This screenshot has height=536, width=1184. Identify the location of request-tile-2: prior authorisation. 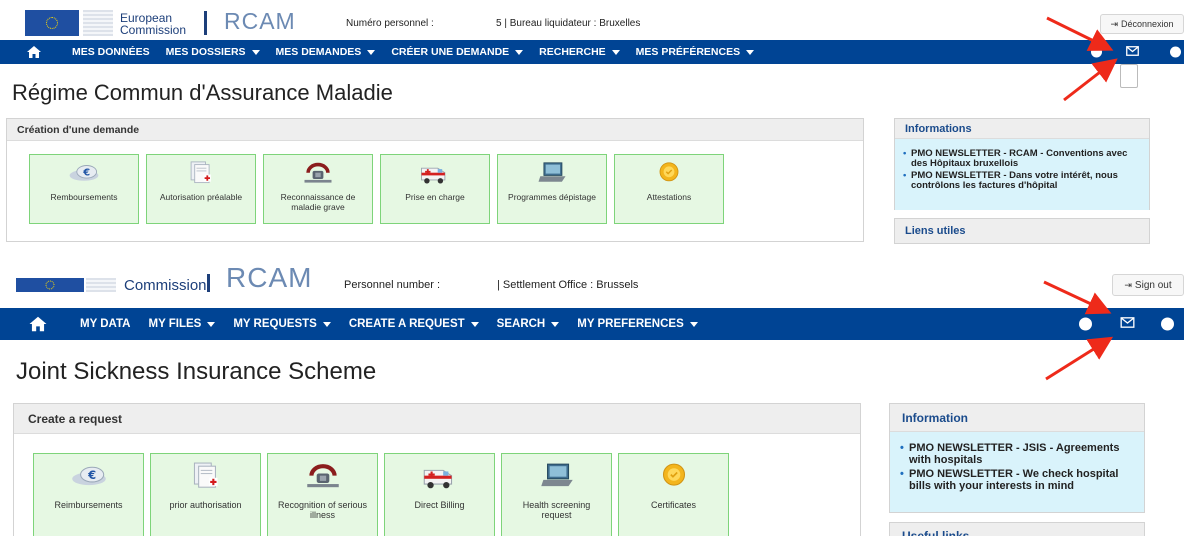
(205, 494).